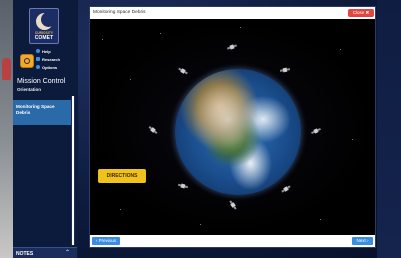 This screenshot has height=258, width=401. I want to click on previous-button: ‹ Previous, so click(106, 241).